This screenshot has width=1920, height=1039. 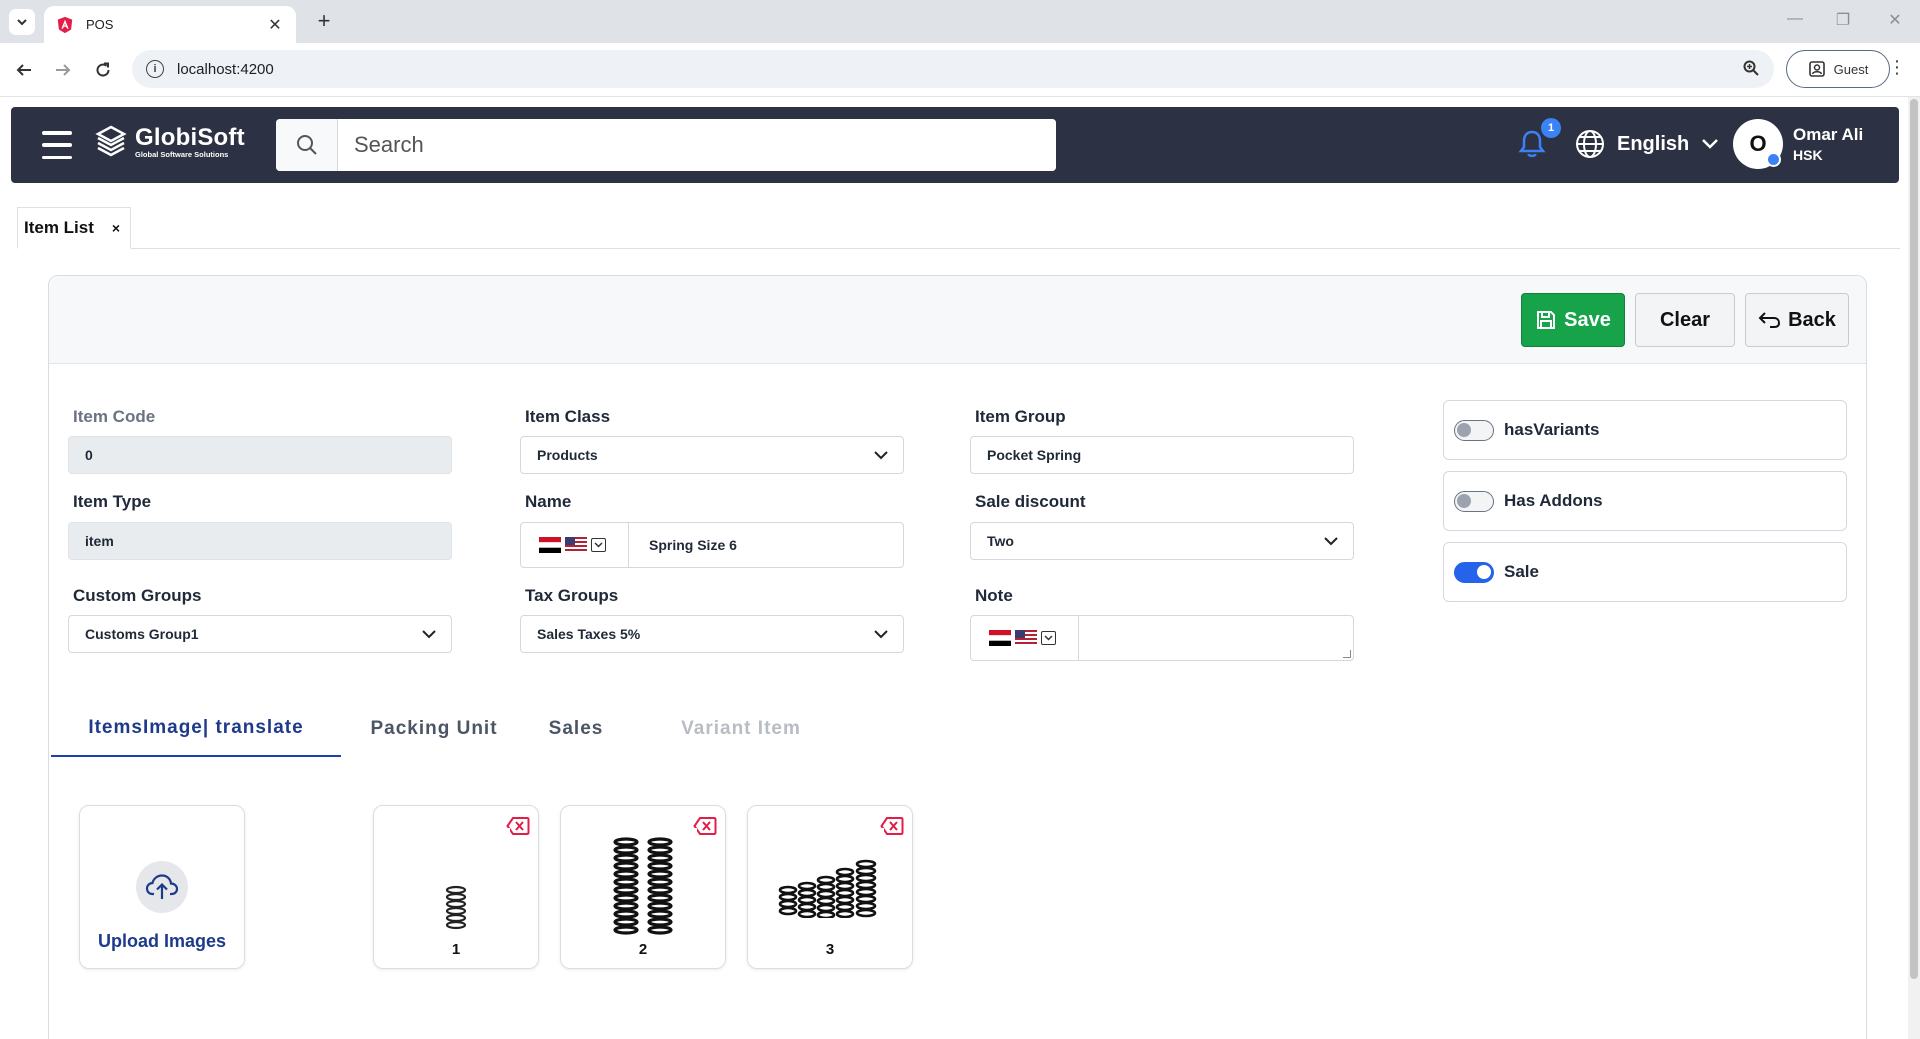 I want to click on name-field: Spring Size 6, so click(x=712, y=545).